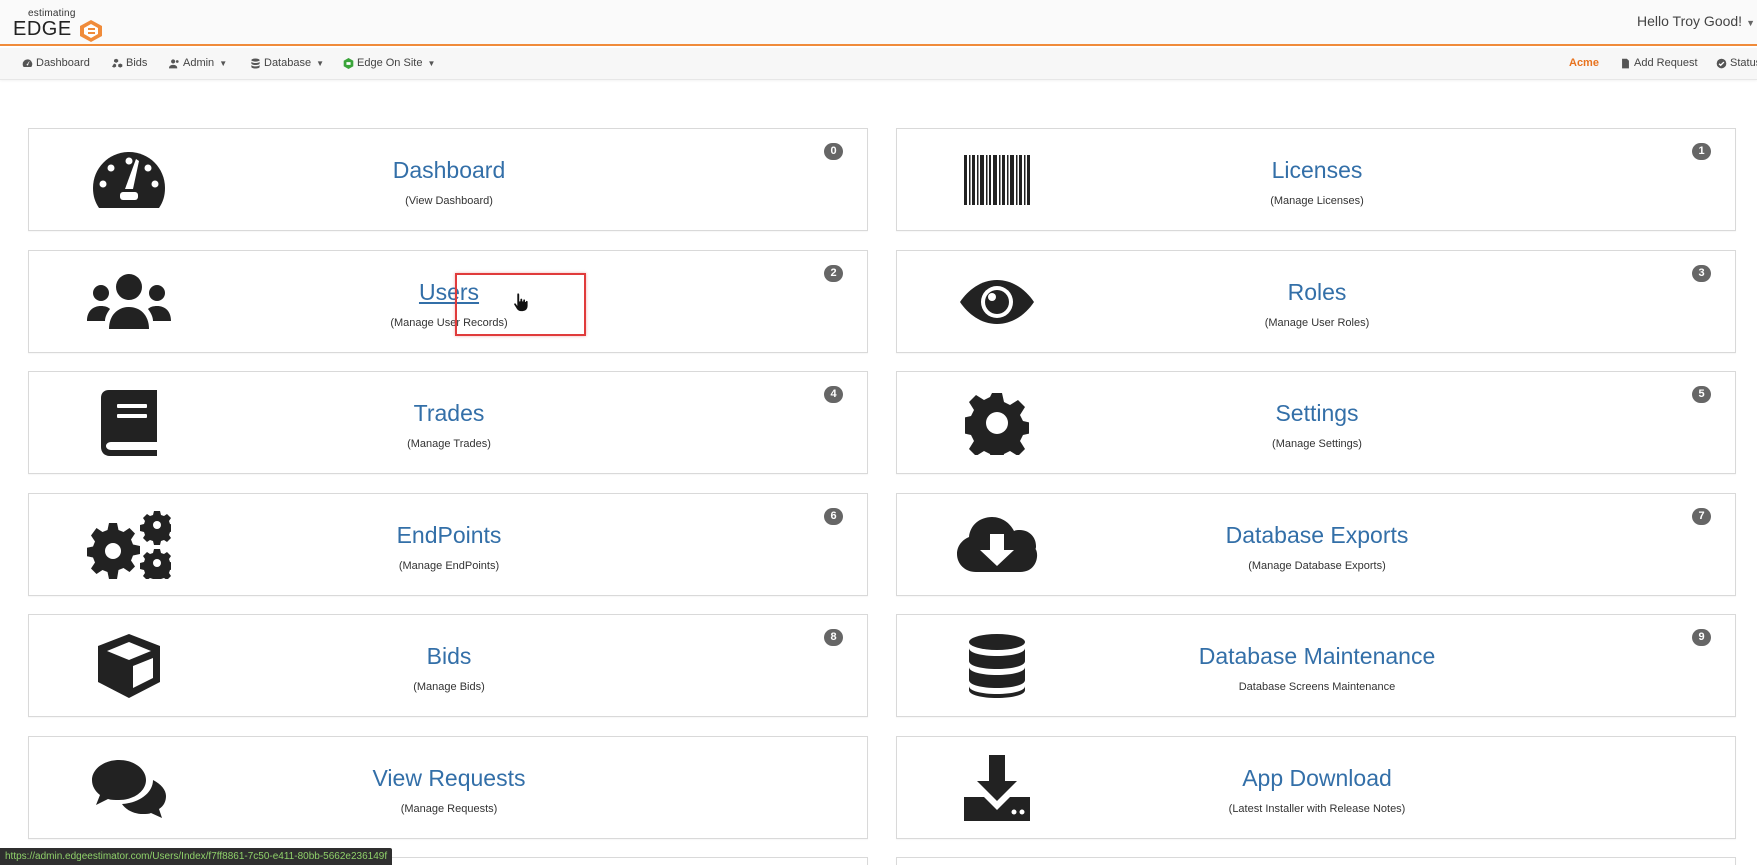 This screenshot has height=865, width=1757. Describe the element at coordinates (449, 687) in the screenshot. I see `tile-bids-subtitle: (Manage Bids)` at that location.